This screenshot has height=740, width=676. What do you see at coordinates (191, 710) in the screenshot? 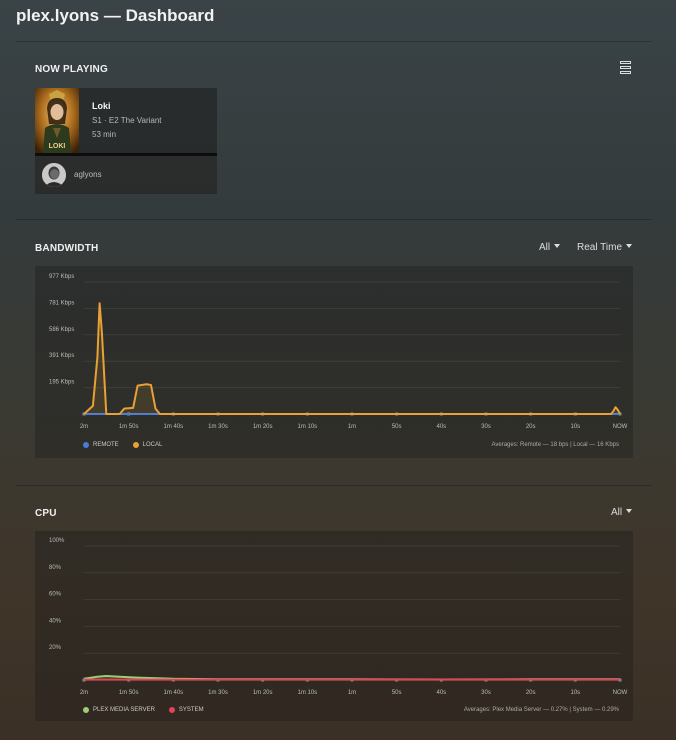
I see `legend-label-system: SYSTEM` at bounding box center [191, 710].